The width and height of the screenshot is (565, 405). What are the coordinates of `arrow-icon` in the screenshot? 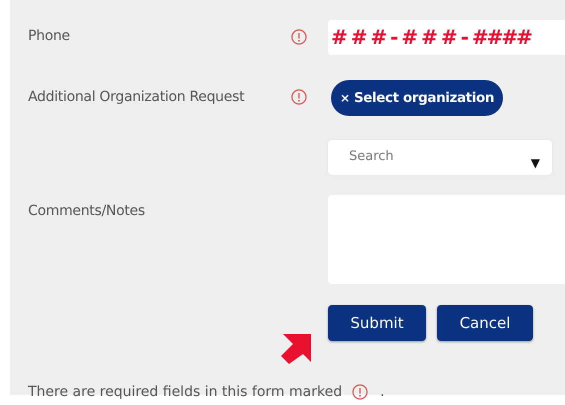 It's located at (295, 349).